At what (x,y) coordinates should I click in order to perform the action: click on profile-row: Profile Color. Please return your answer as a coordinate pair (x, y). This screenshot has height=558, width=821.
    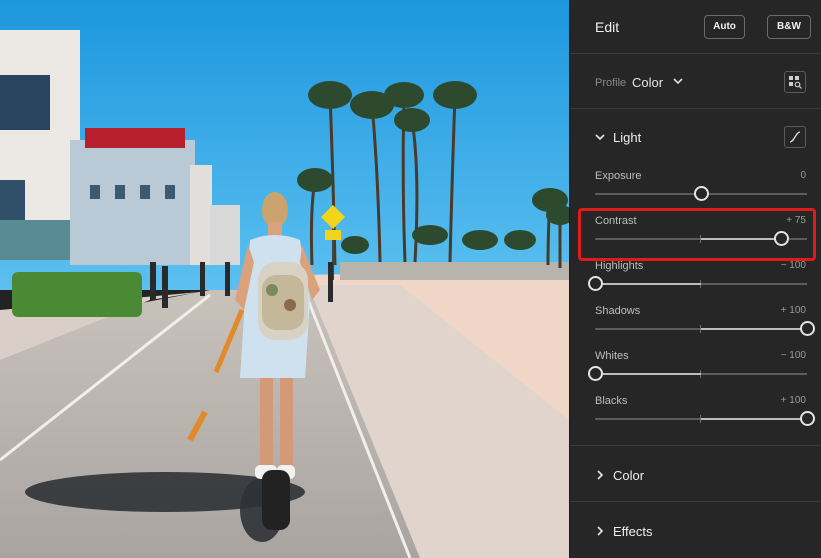
    Looking at the image, I should click on (695, 81).